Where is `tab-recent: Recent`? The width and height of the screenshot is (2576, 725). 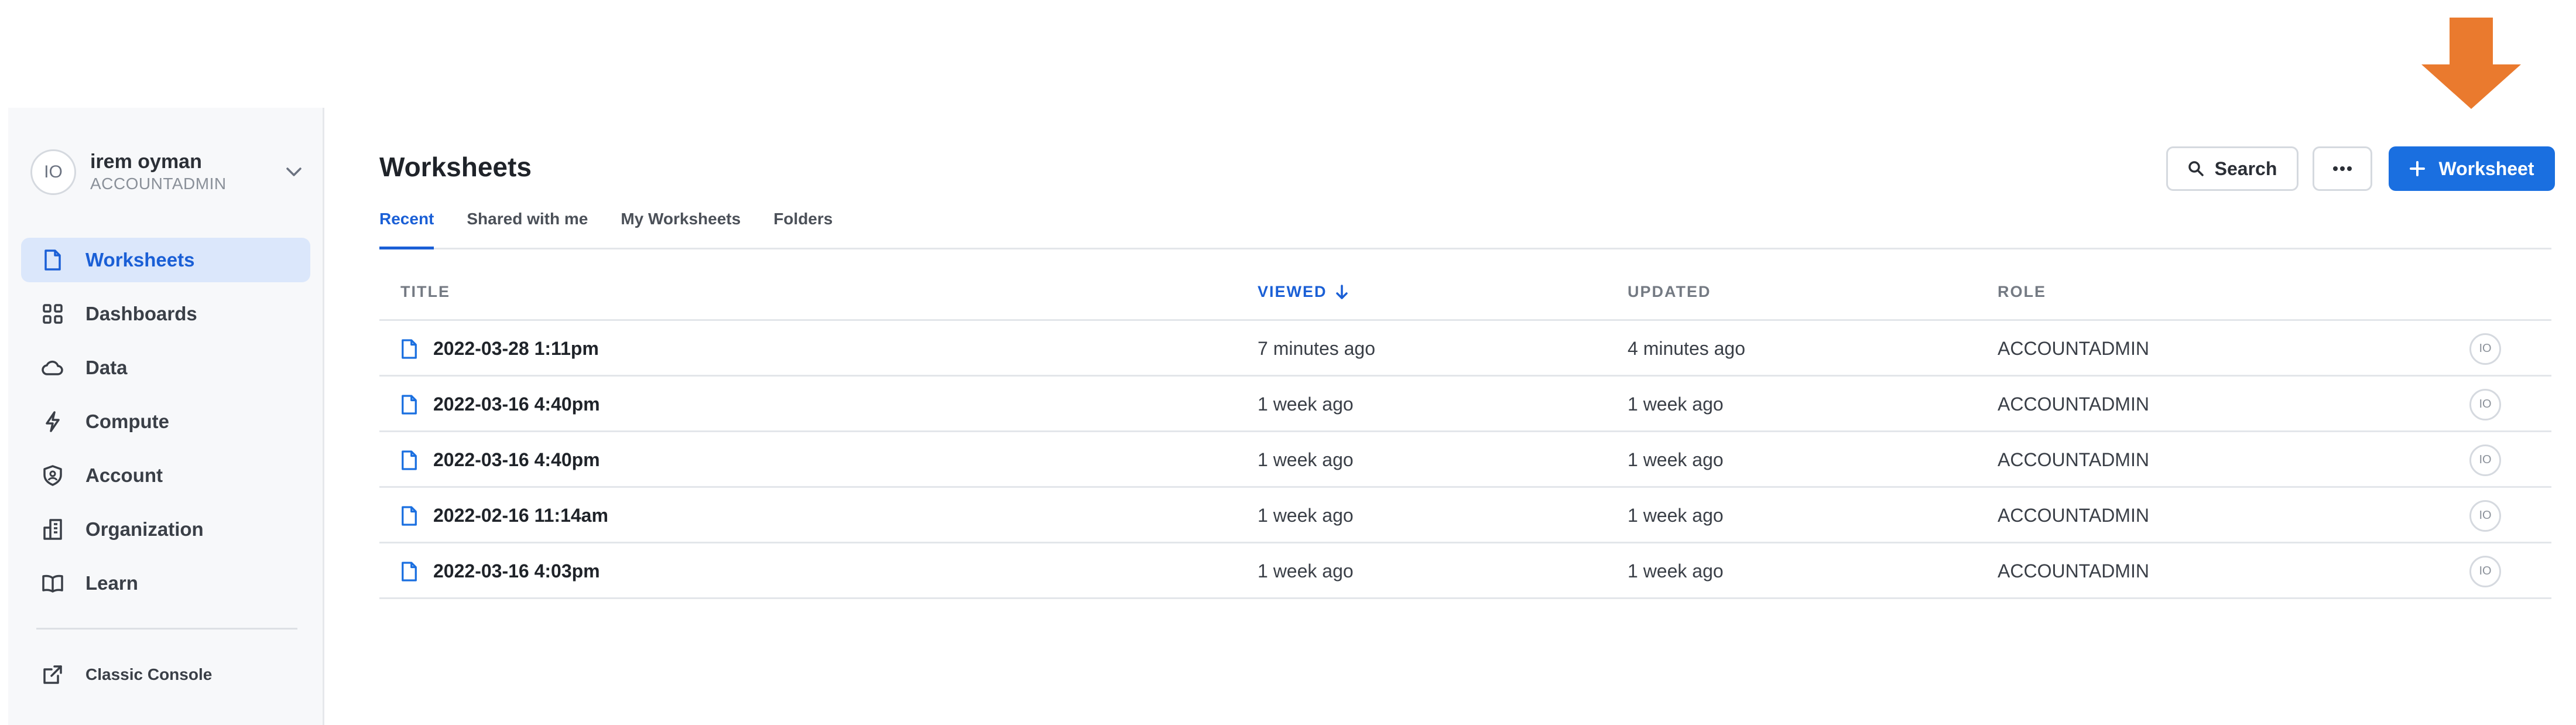 tab-recent: Recent is located at coordinates (406, 228).